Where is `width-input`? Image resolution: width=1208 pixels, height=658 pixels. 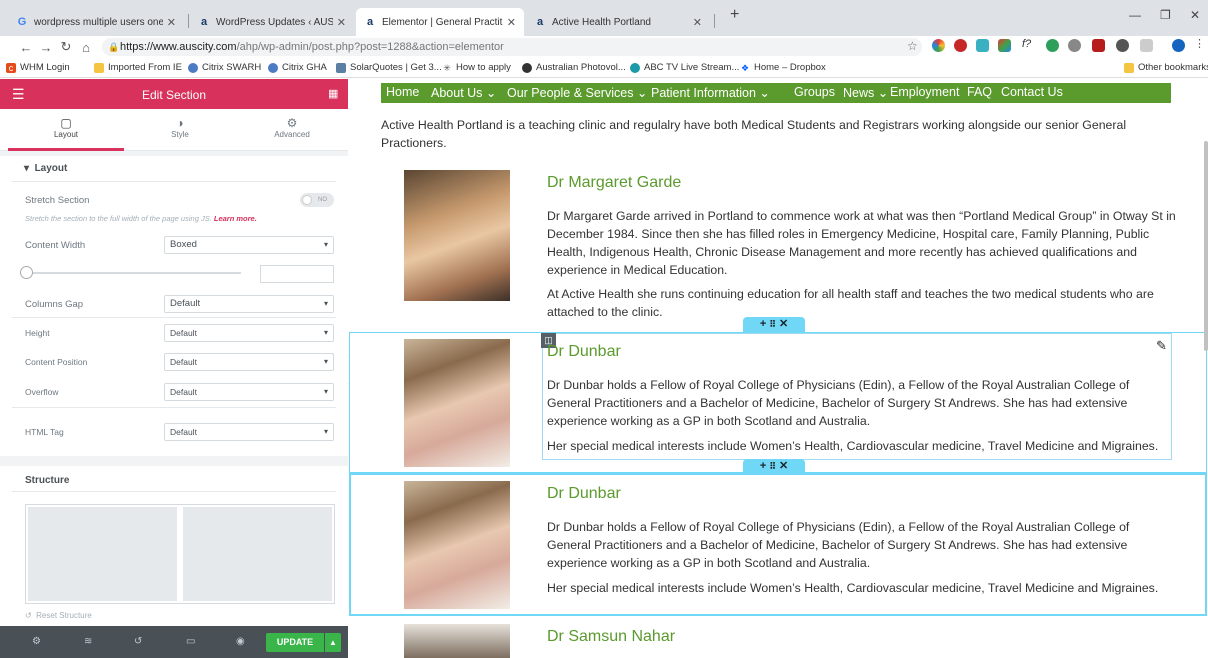 width-input is located at coordinates (297, 274).